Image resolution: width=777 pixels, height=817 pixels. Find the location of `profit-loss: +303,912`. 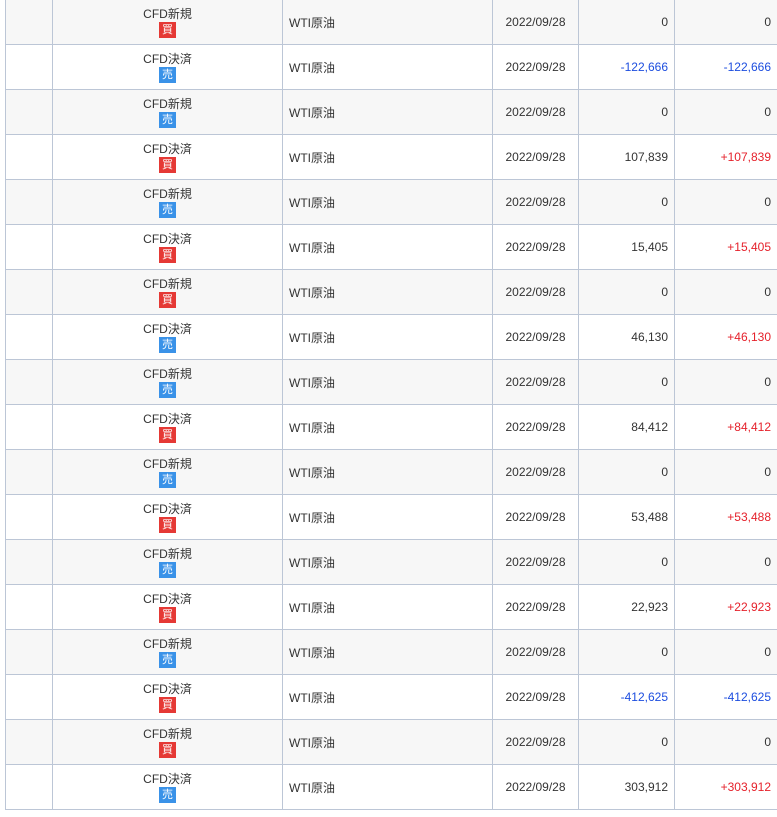

profit-loss: +303,912 is located at coordinates (725, 787).